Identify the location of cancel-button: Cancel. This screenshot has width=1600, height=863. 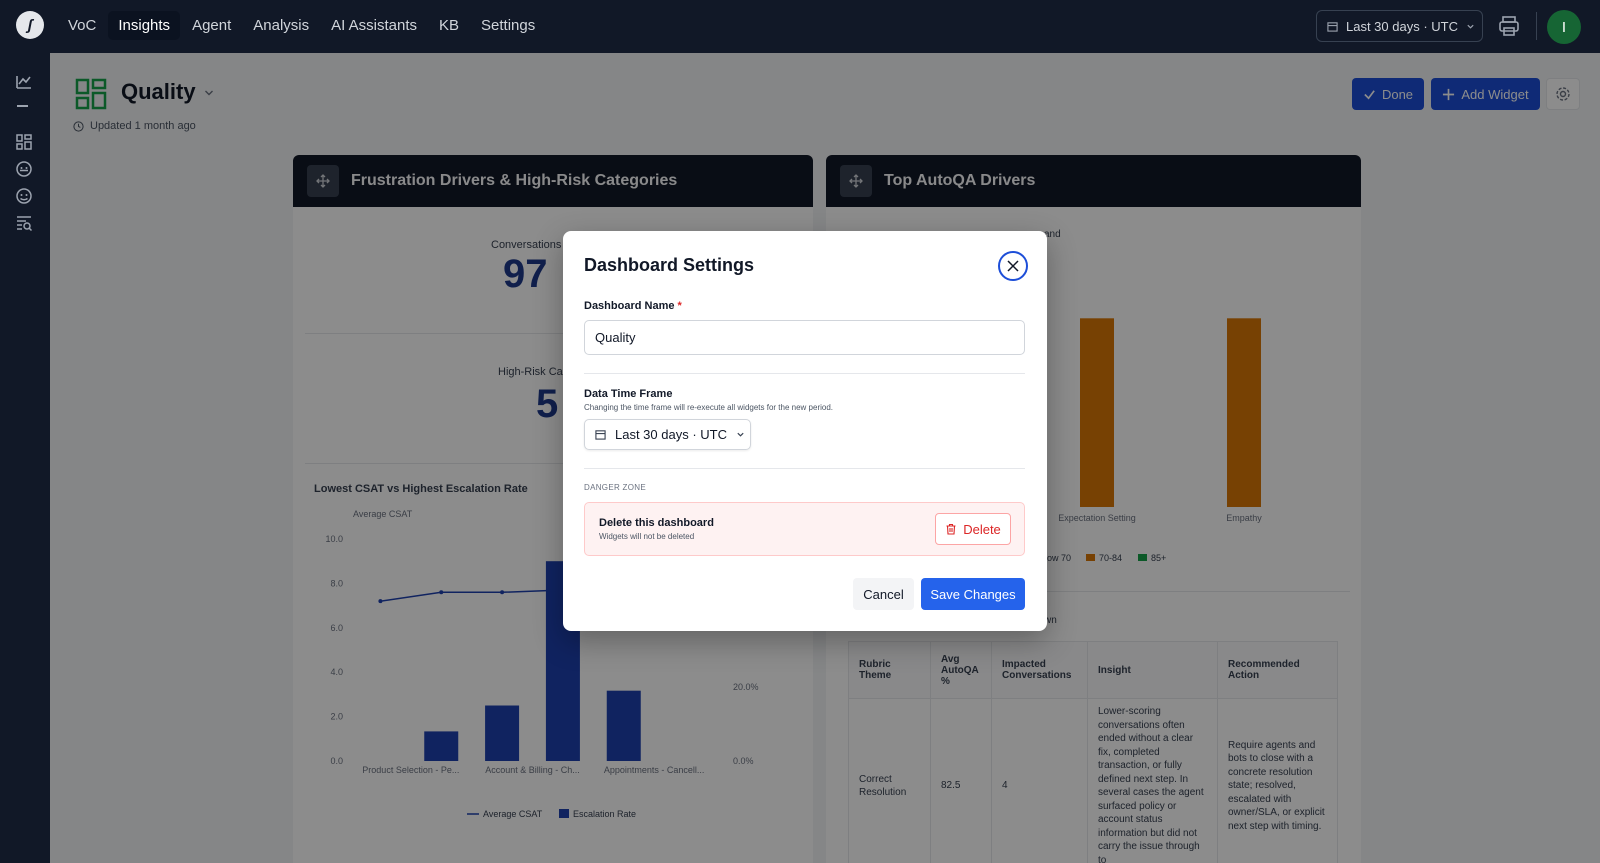
(883, 594).